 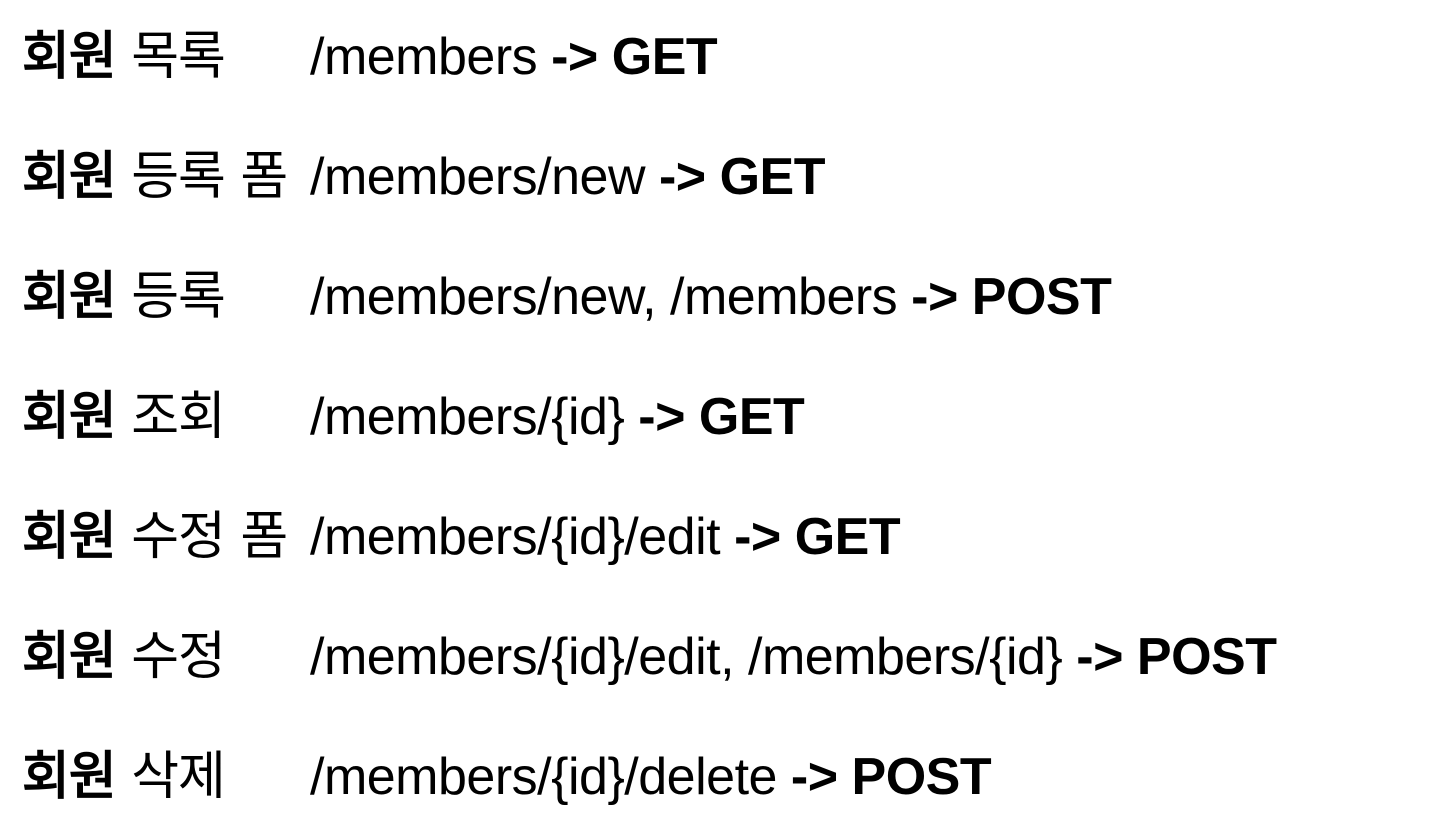 I want to click on route-label: 회원 조회, so click(x=124, y=417).